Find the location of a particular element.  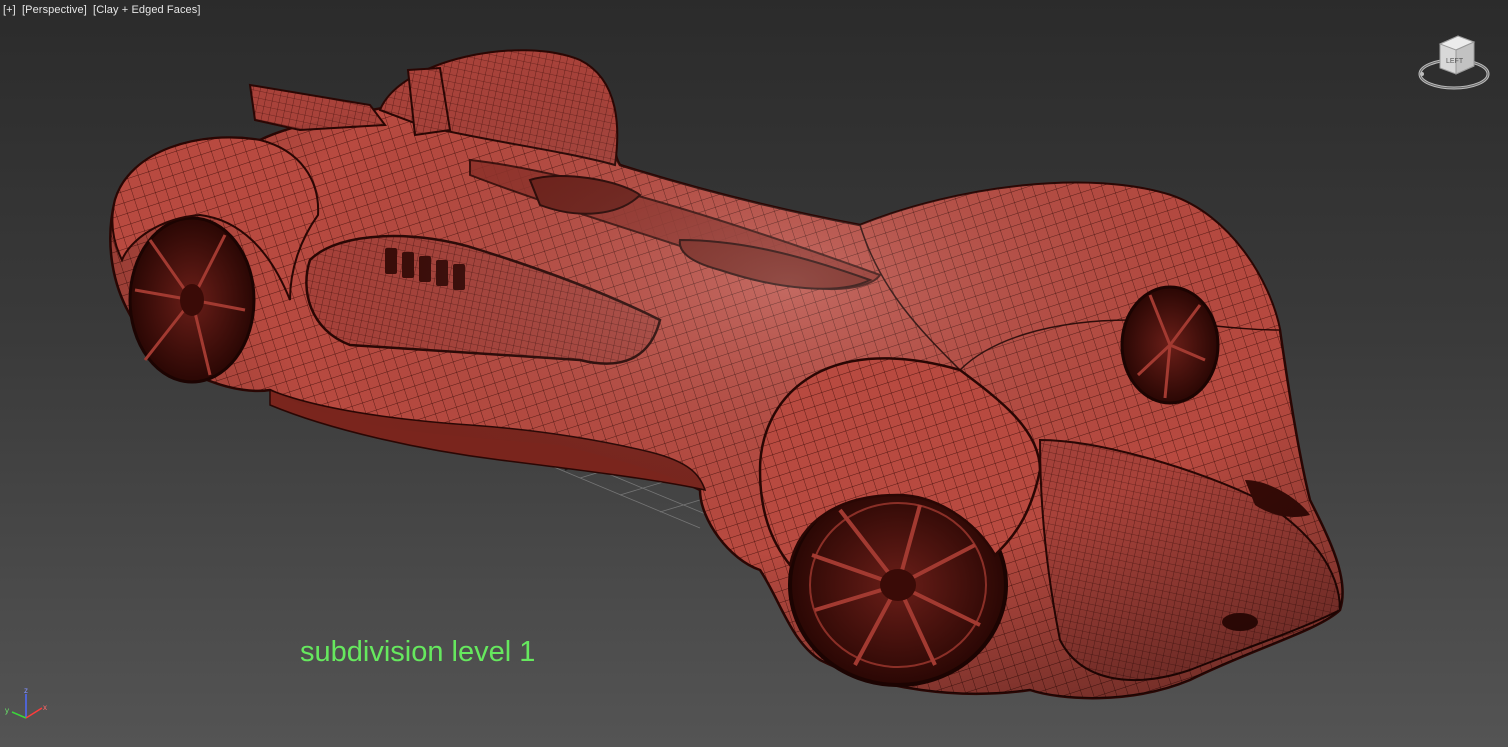

rear-wheel is located at coordinates (192, 300).